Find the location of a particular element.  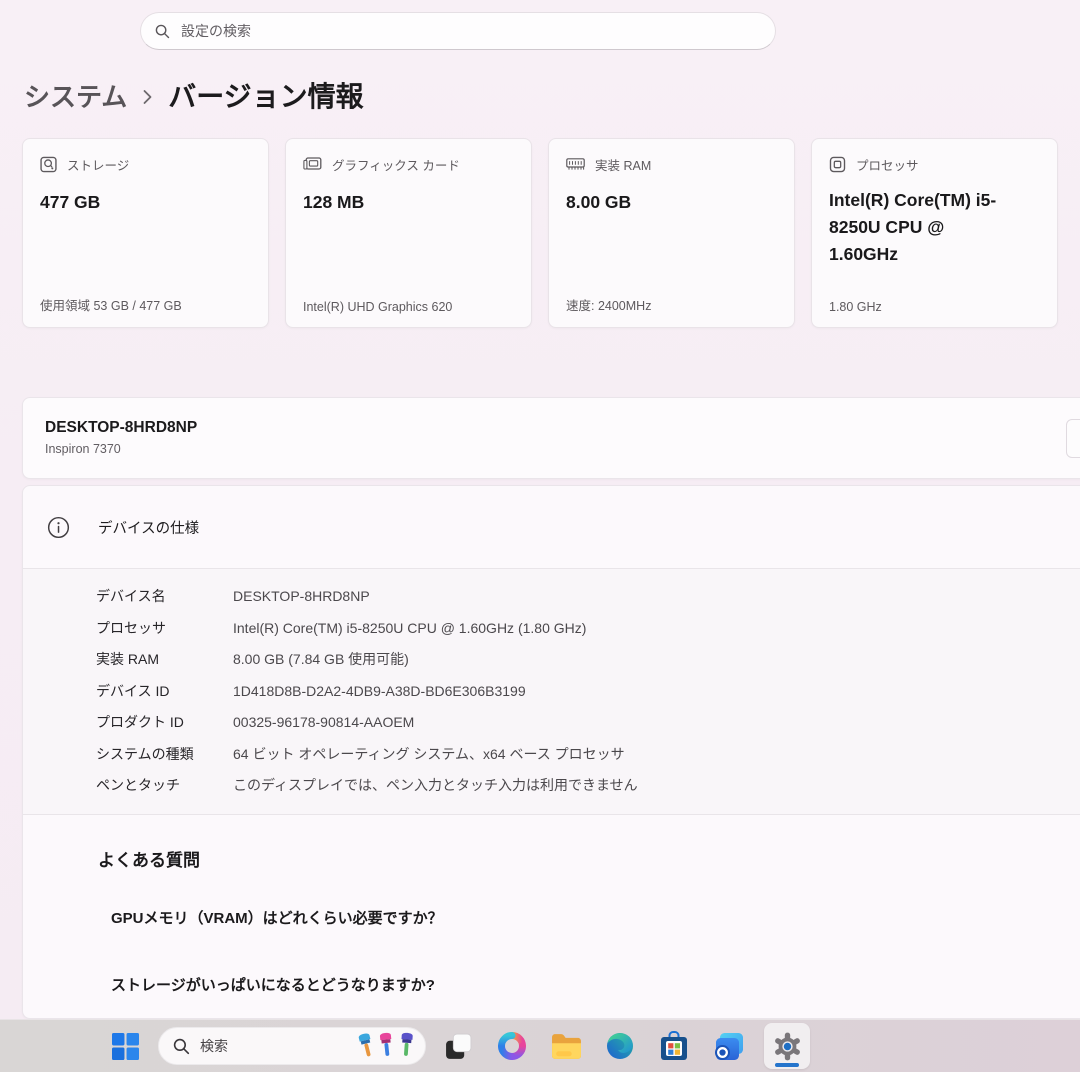

copilot-icon is located at coordinates (512, 1046).